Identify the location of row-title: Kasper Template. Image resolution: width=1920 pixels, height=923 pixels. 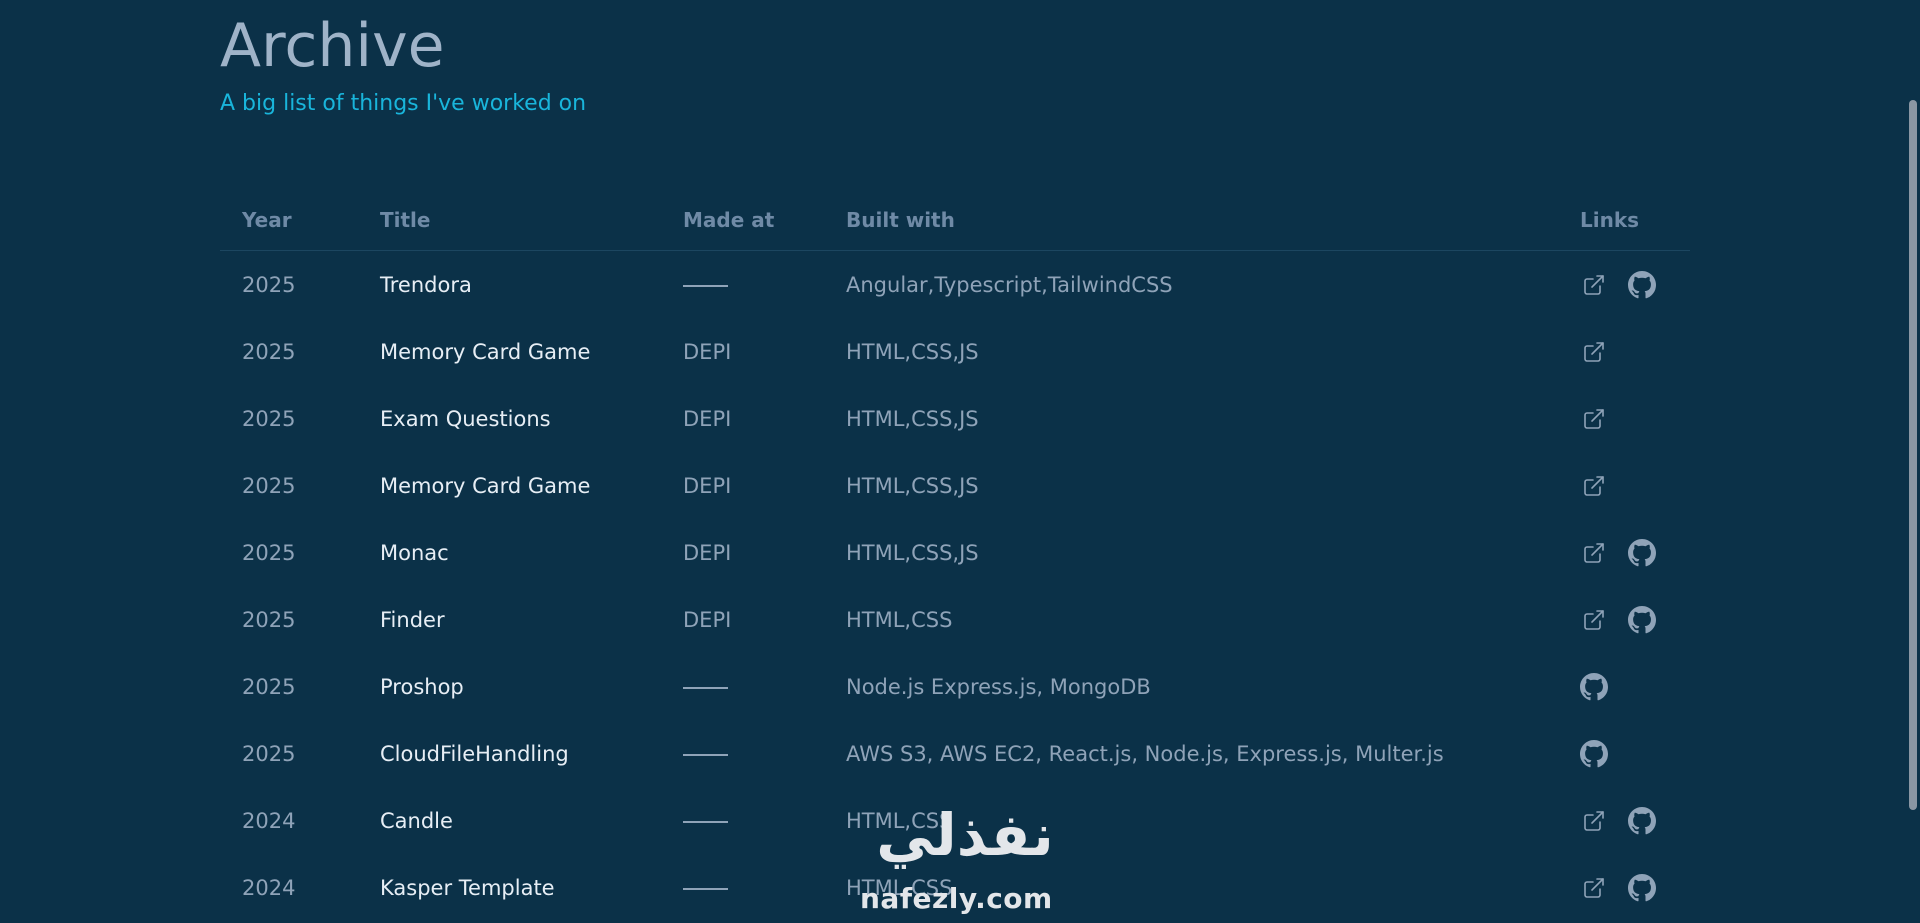
(467, 887).